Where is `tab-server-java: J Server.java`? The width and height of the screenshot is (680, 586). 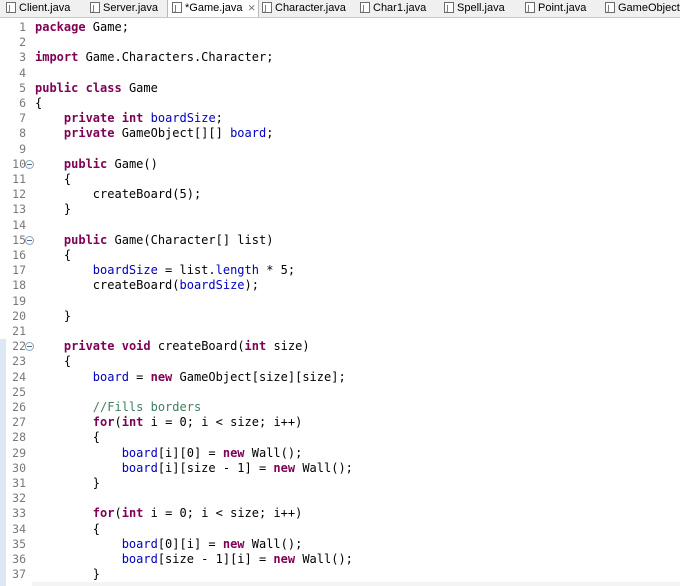
tab-server-java: J Server.java is located at coordinates (126, 8).